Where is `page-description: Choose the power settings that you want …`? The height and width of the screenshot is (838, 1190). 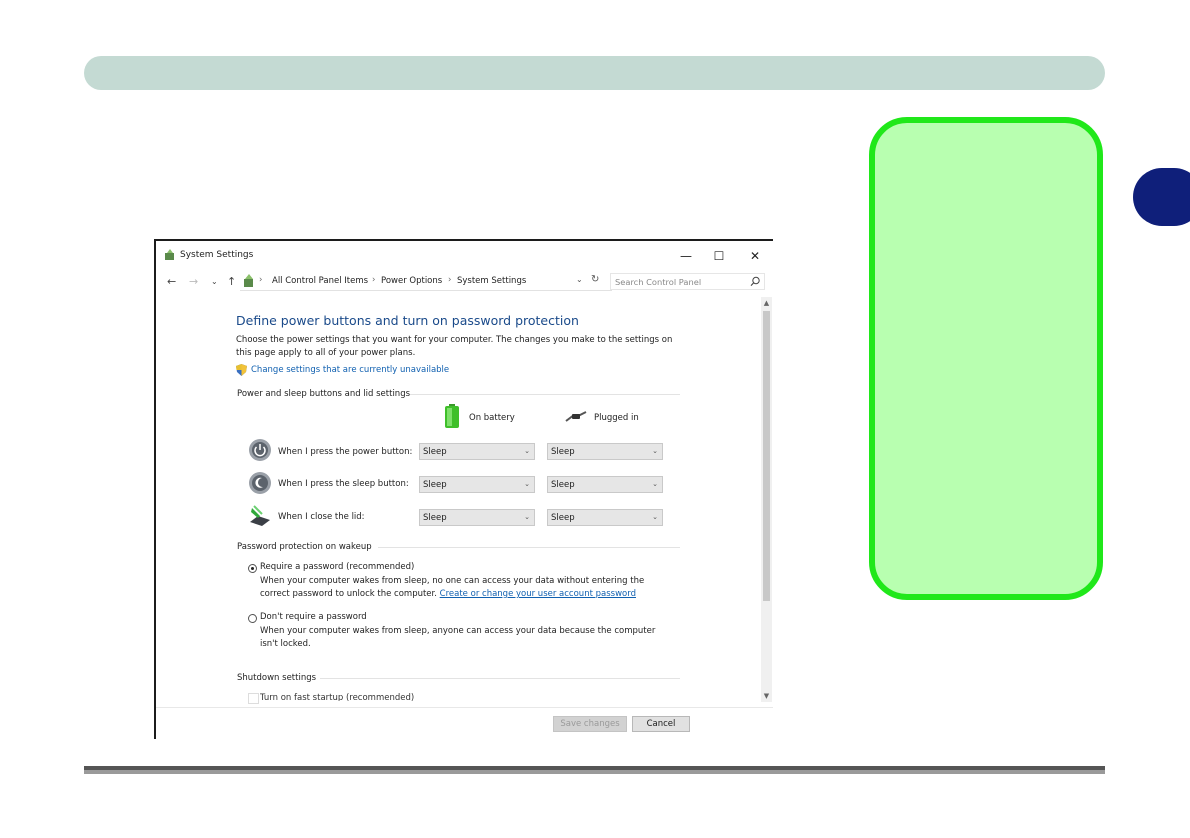 page-description: Choose the power settings that you want … is located at coordinates (454, 346).